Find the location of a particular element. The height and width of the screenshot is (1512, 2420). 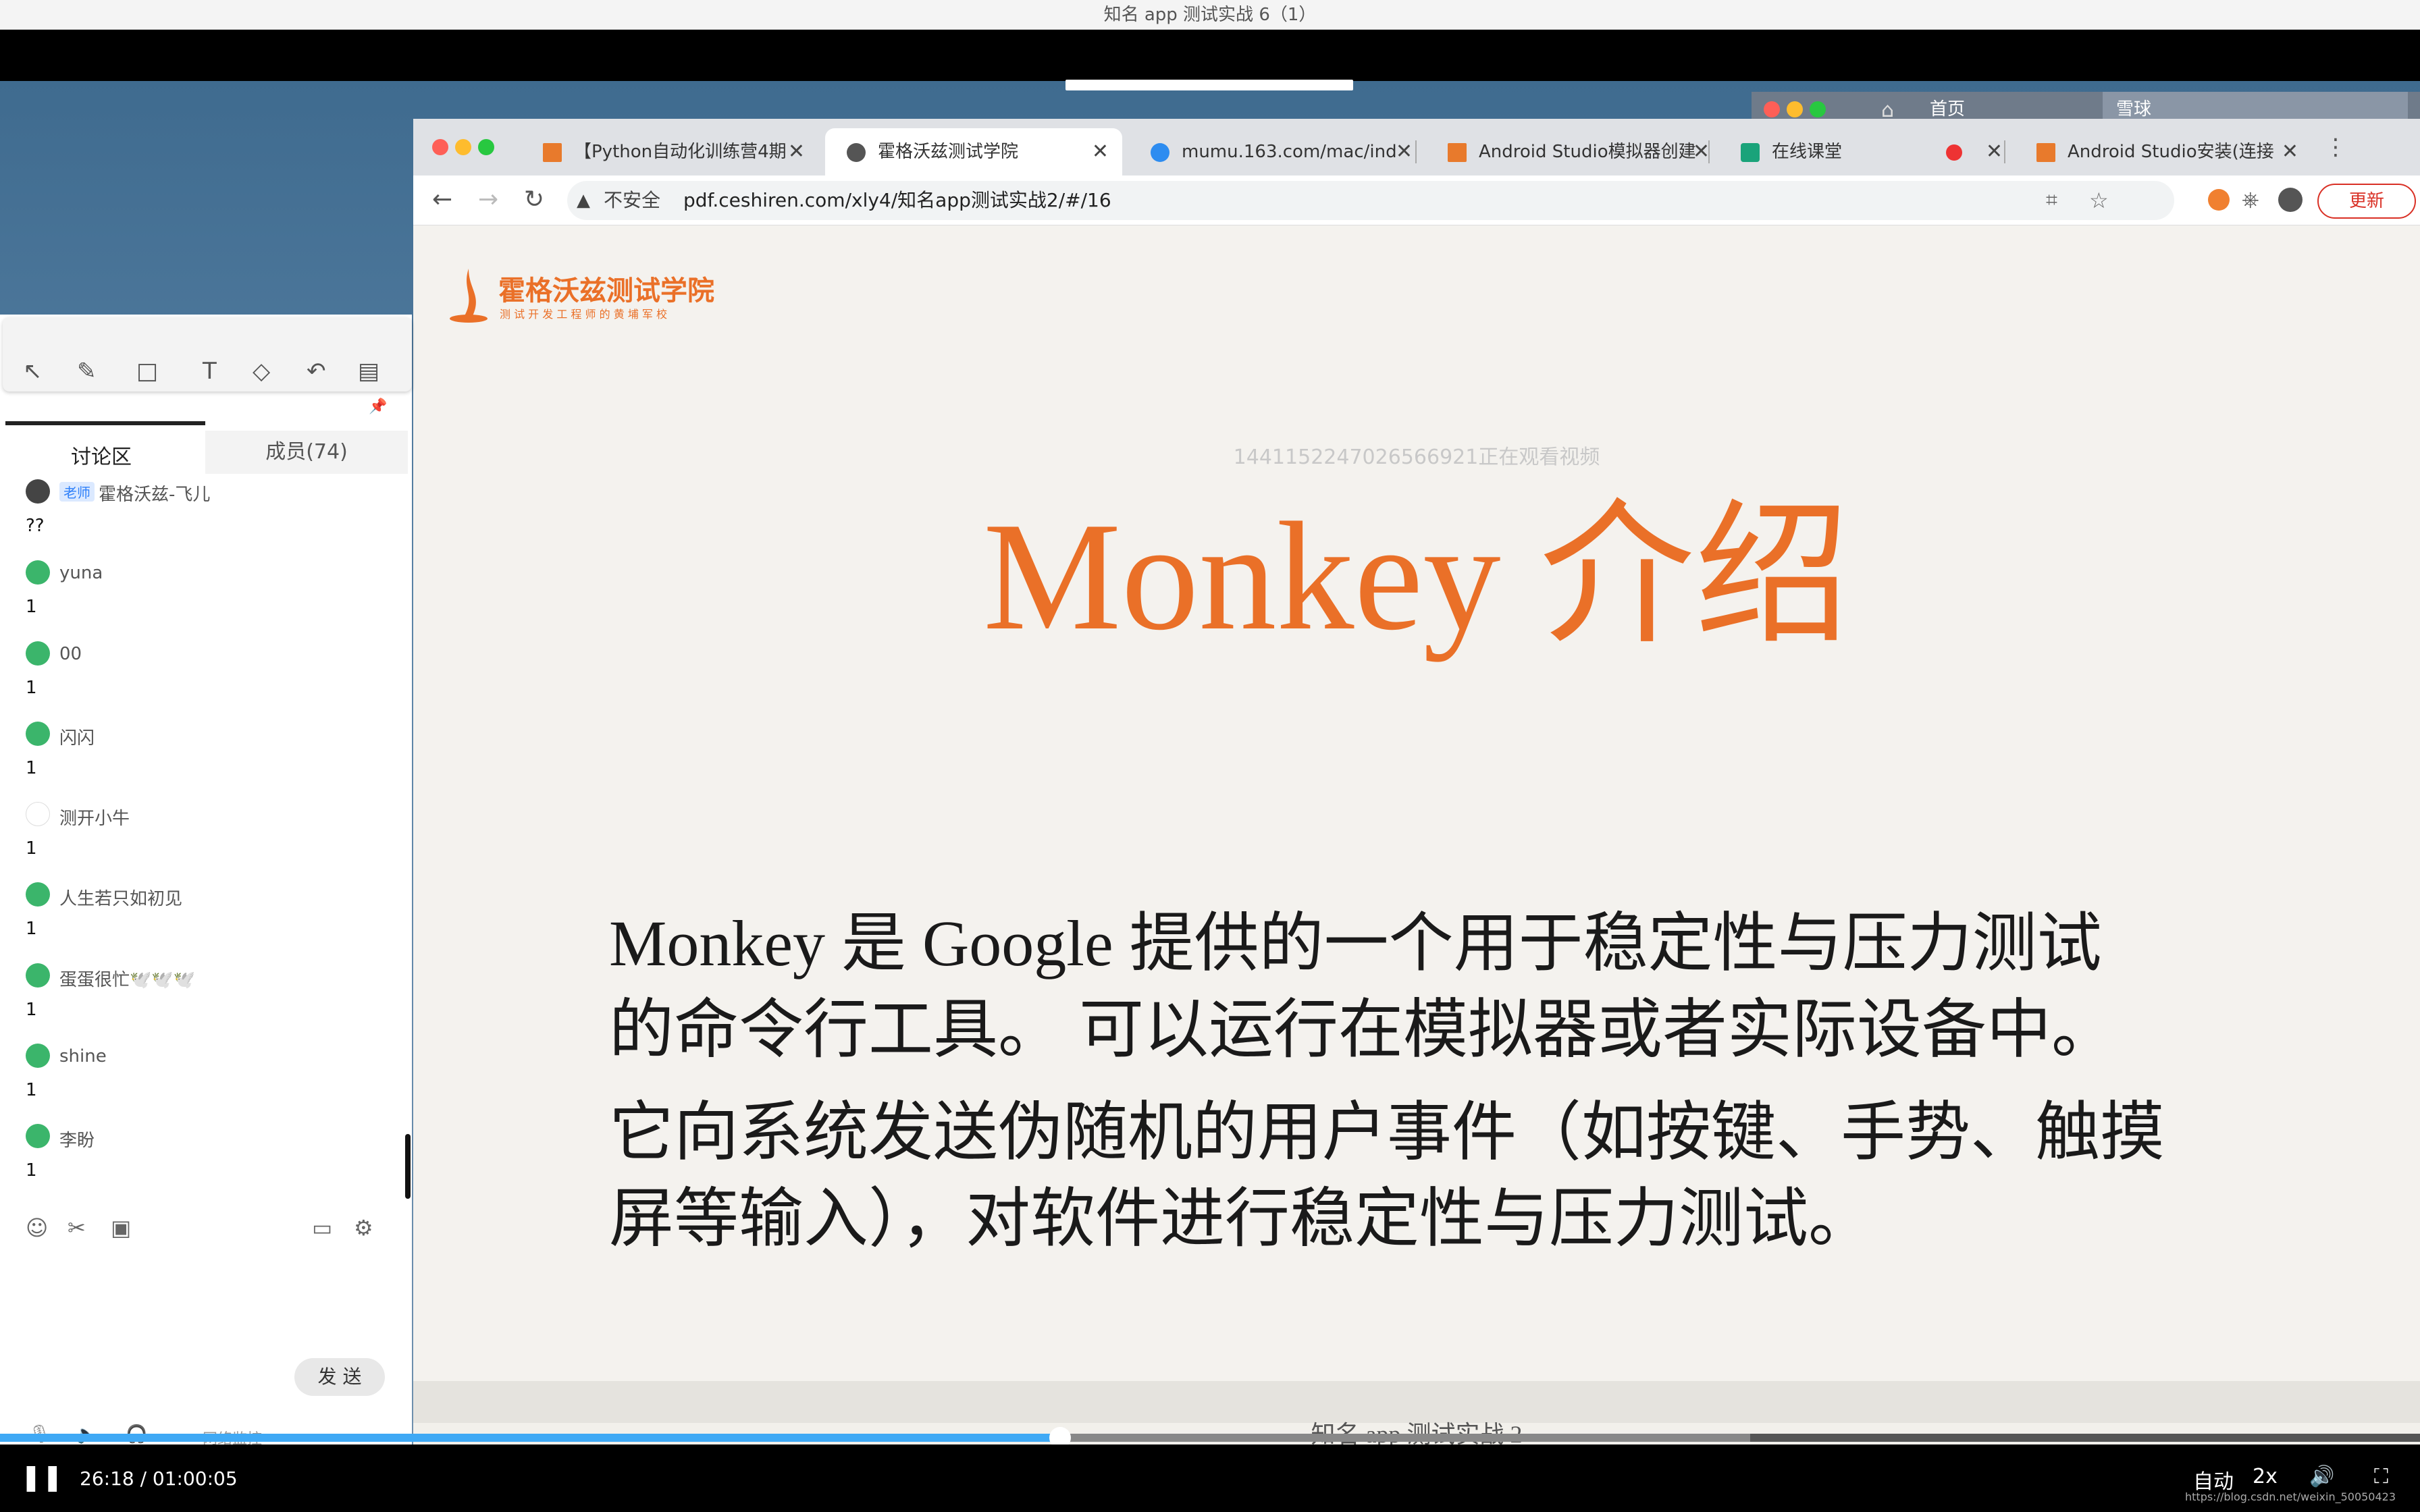

profile-icon is located at coordinates (2290, 200).